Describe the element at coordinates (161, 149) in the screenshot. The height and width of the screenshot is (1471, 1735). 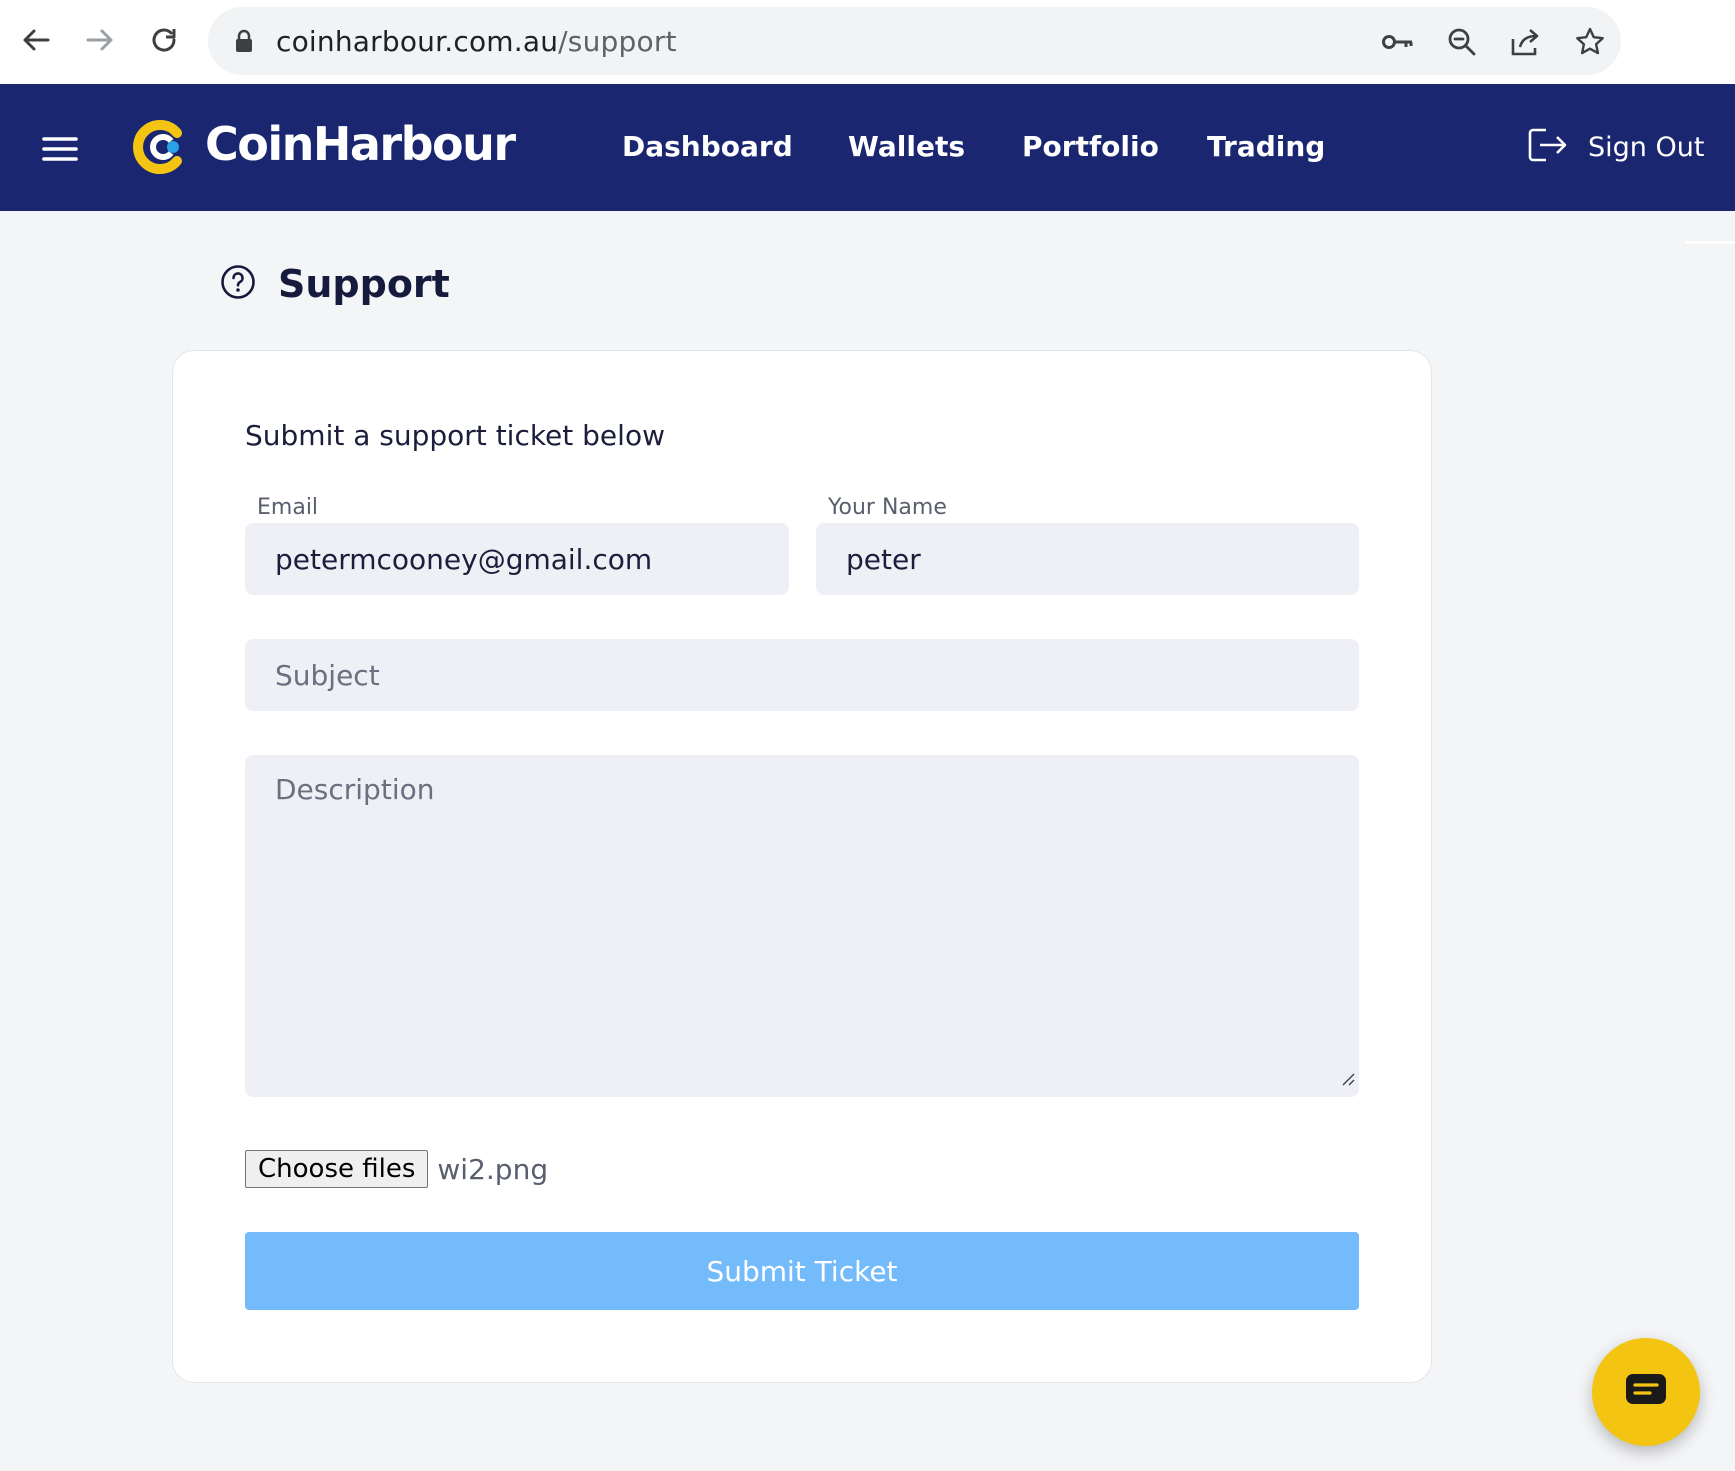
I see `logo-icon` at that location.